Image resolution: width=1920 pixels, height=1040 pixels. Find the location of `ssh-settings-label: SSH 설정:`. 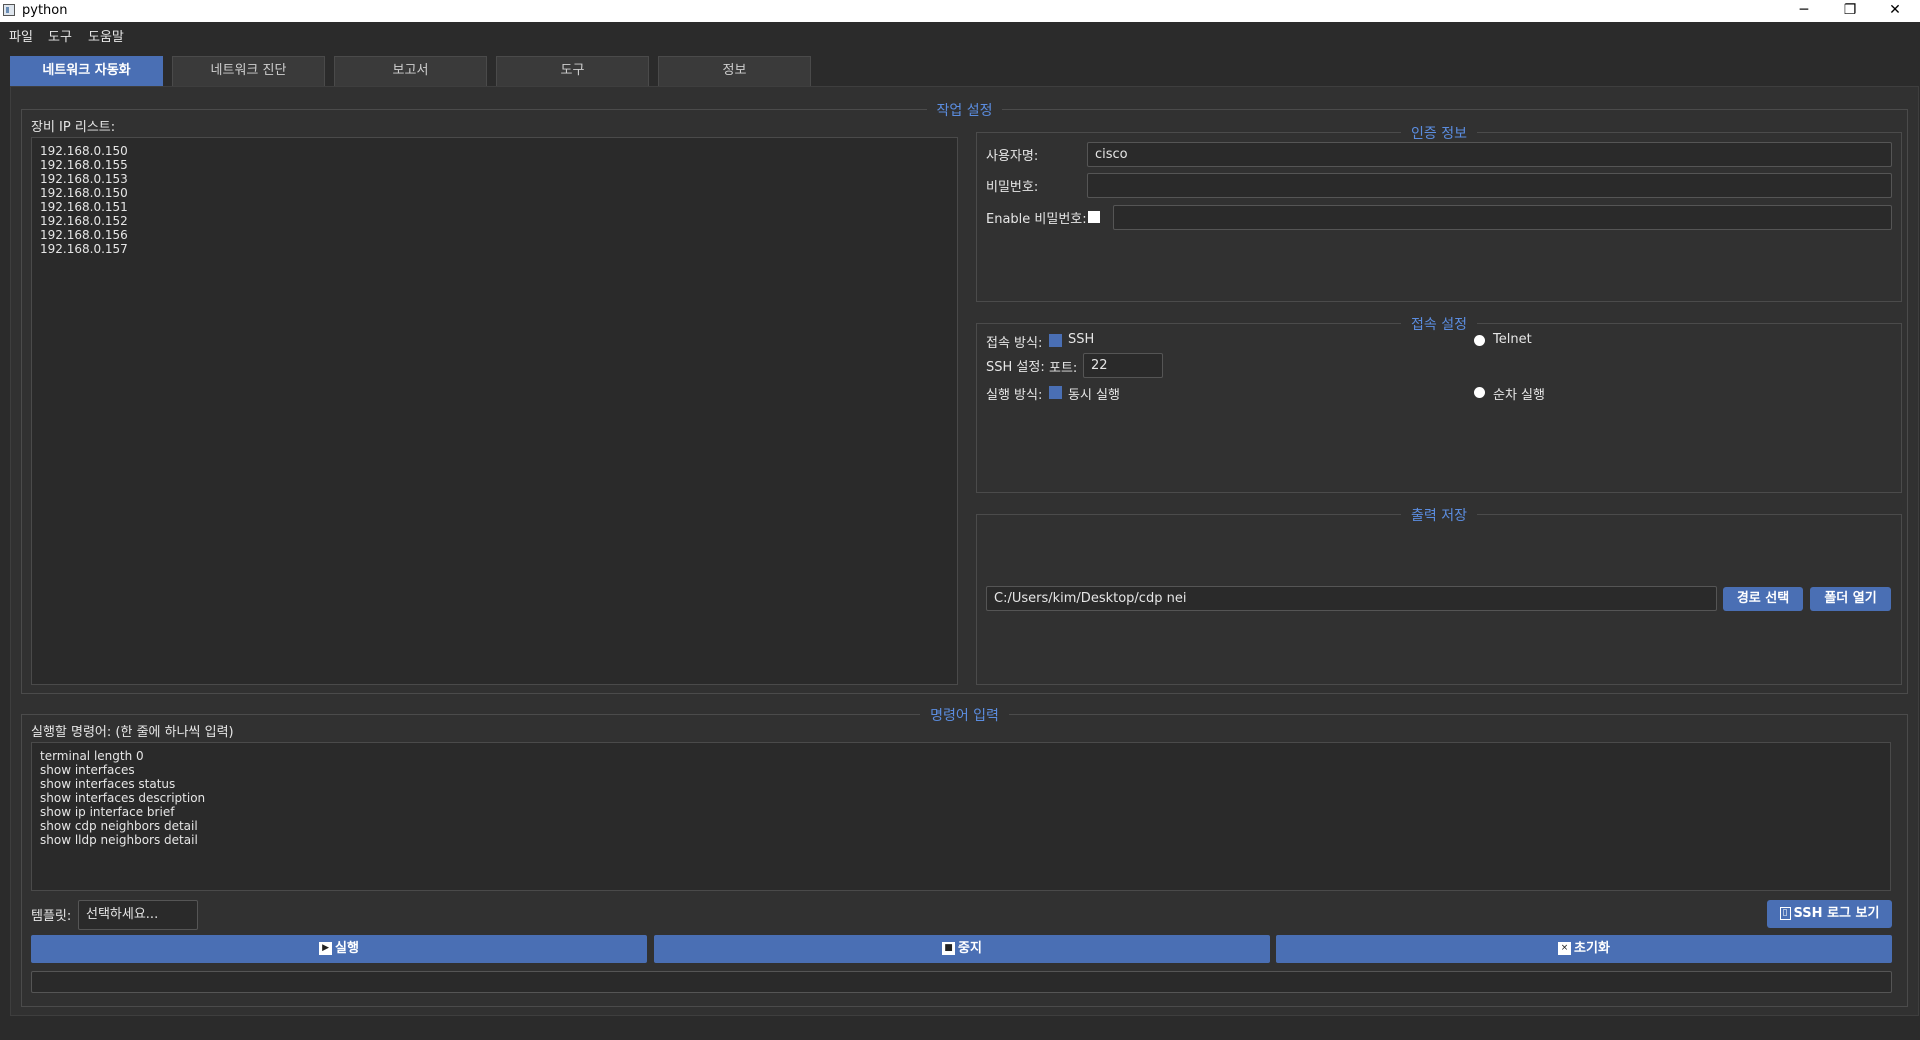

ssh-settings-label: SSH 설정: is located at coordinates (1015, 367).